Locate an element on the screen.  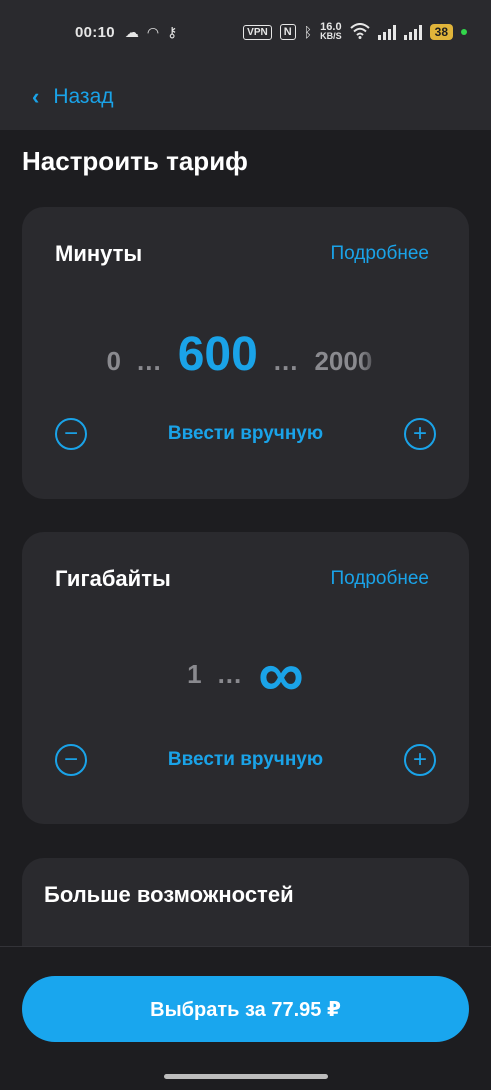
nfc-icon: N is located at coordinates (287, 32).